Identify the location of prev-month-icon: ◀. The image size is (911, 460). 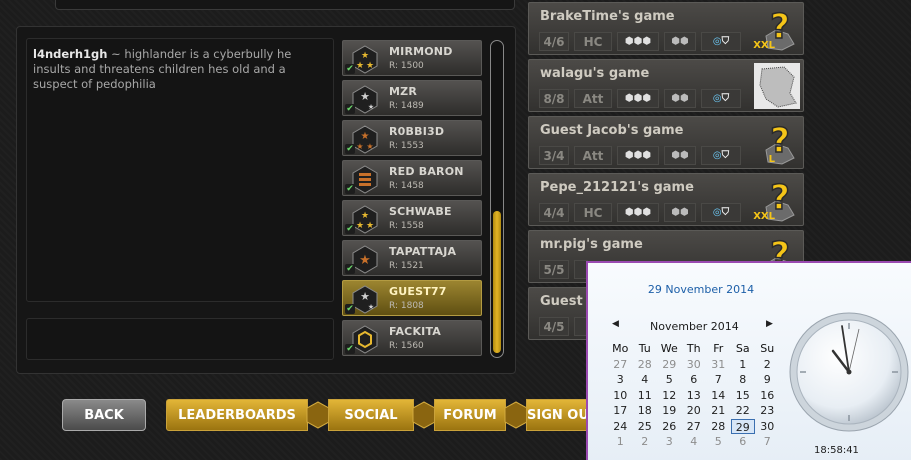
(615, 324).